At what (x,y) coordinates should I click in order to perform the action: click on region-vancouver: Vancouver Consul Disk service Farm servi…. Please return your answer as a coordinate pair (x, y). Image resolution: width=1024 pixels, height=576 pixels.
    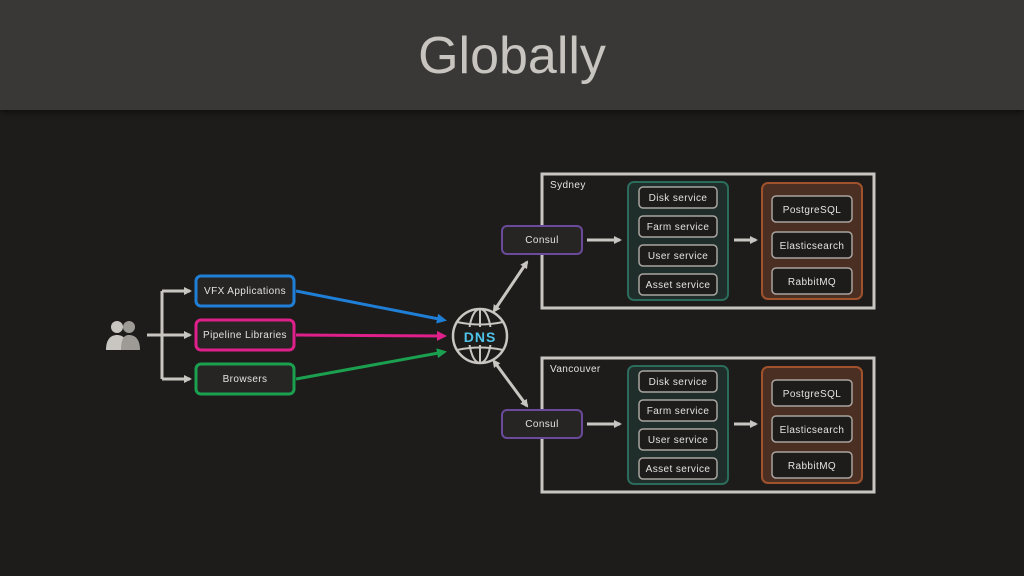
    Looking at the image, I should click on (688, 425).